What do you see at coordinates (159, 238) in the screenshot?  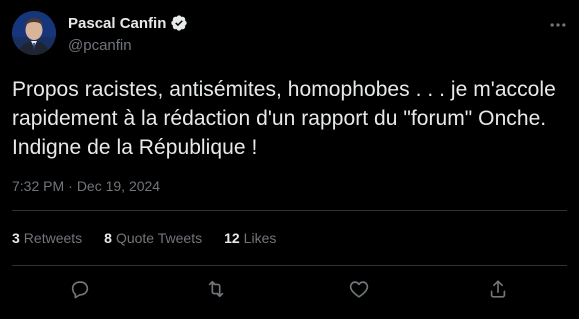 I see `quotes-label: Quote Tweets` at bounding box center [159, 238].